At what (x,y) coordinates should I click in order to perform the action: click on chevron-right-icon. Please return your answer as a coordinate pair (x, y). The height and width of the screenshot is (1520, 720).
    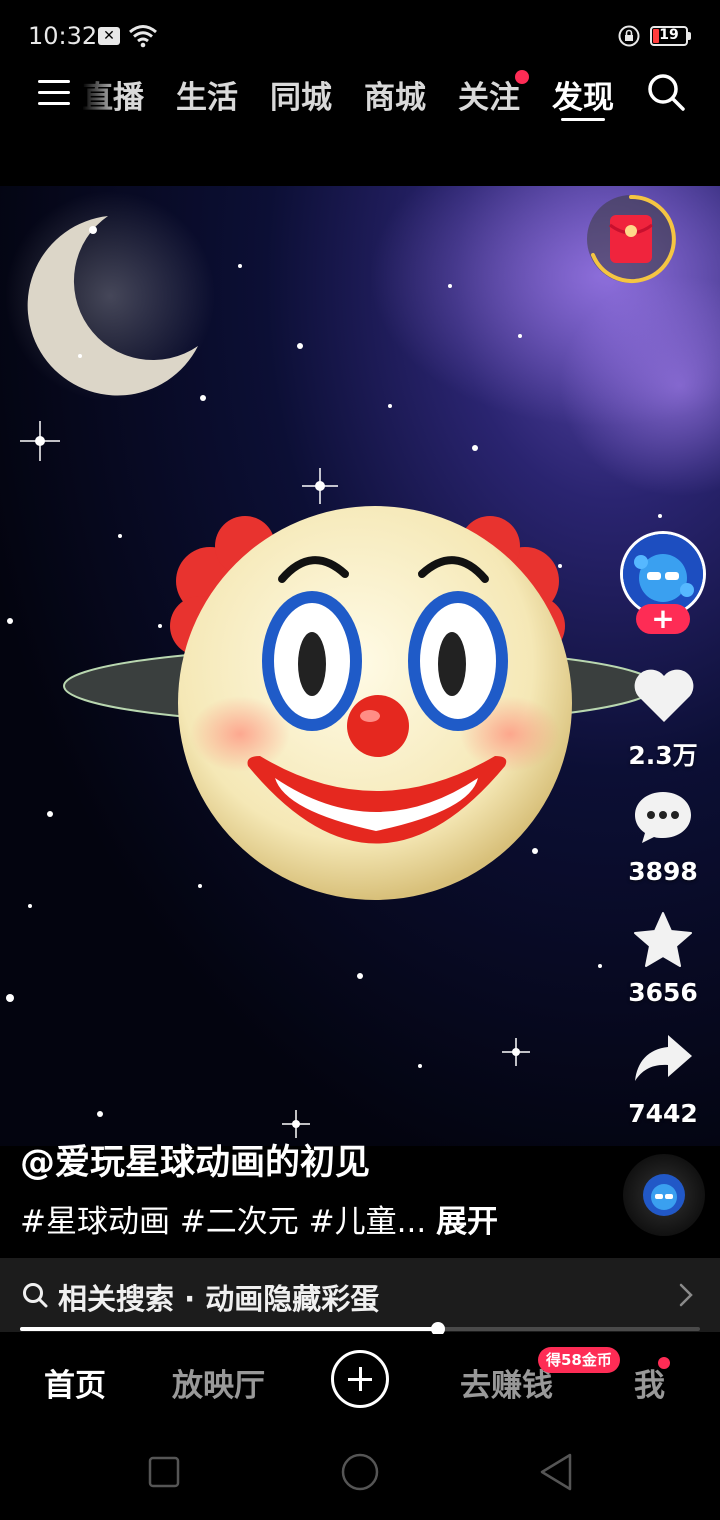
    Looking at the image, I should click on (686, 1295).